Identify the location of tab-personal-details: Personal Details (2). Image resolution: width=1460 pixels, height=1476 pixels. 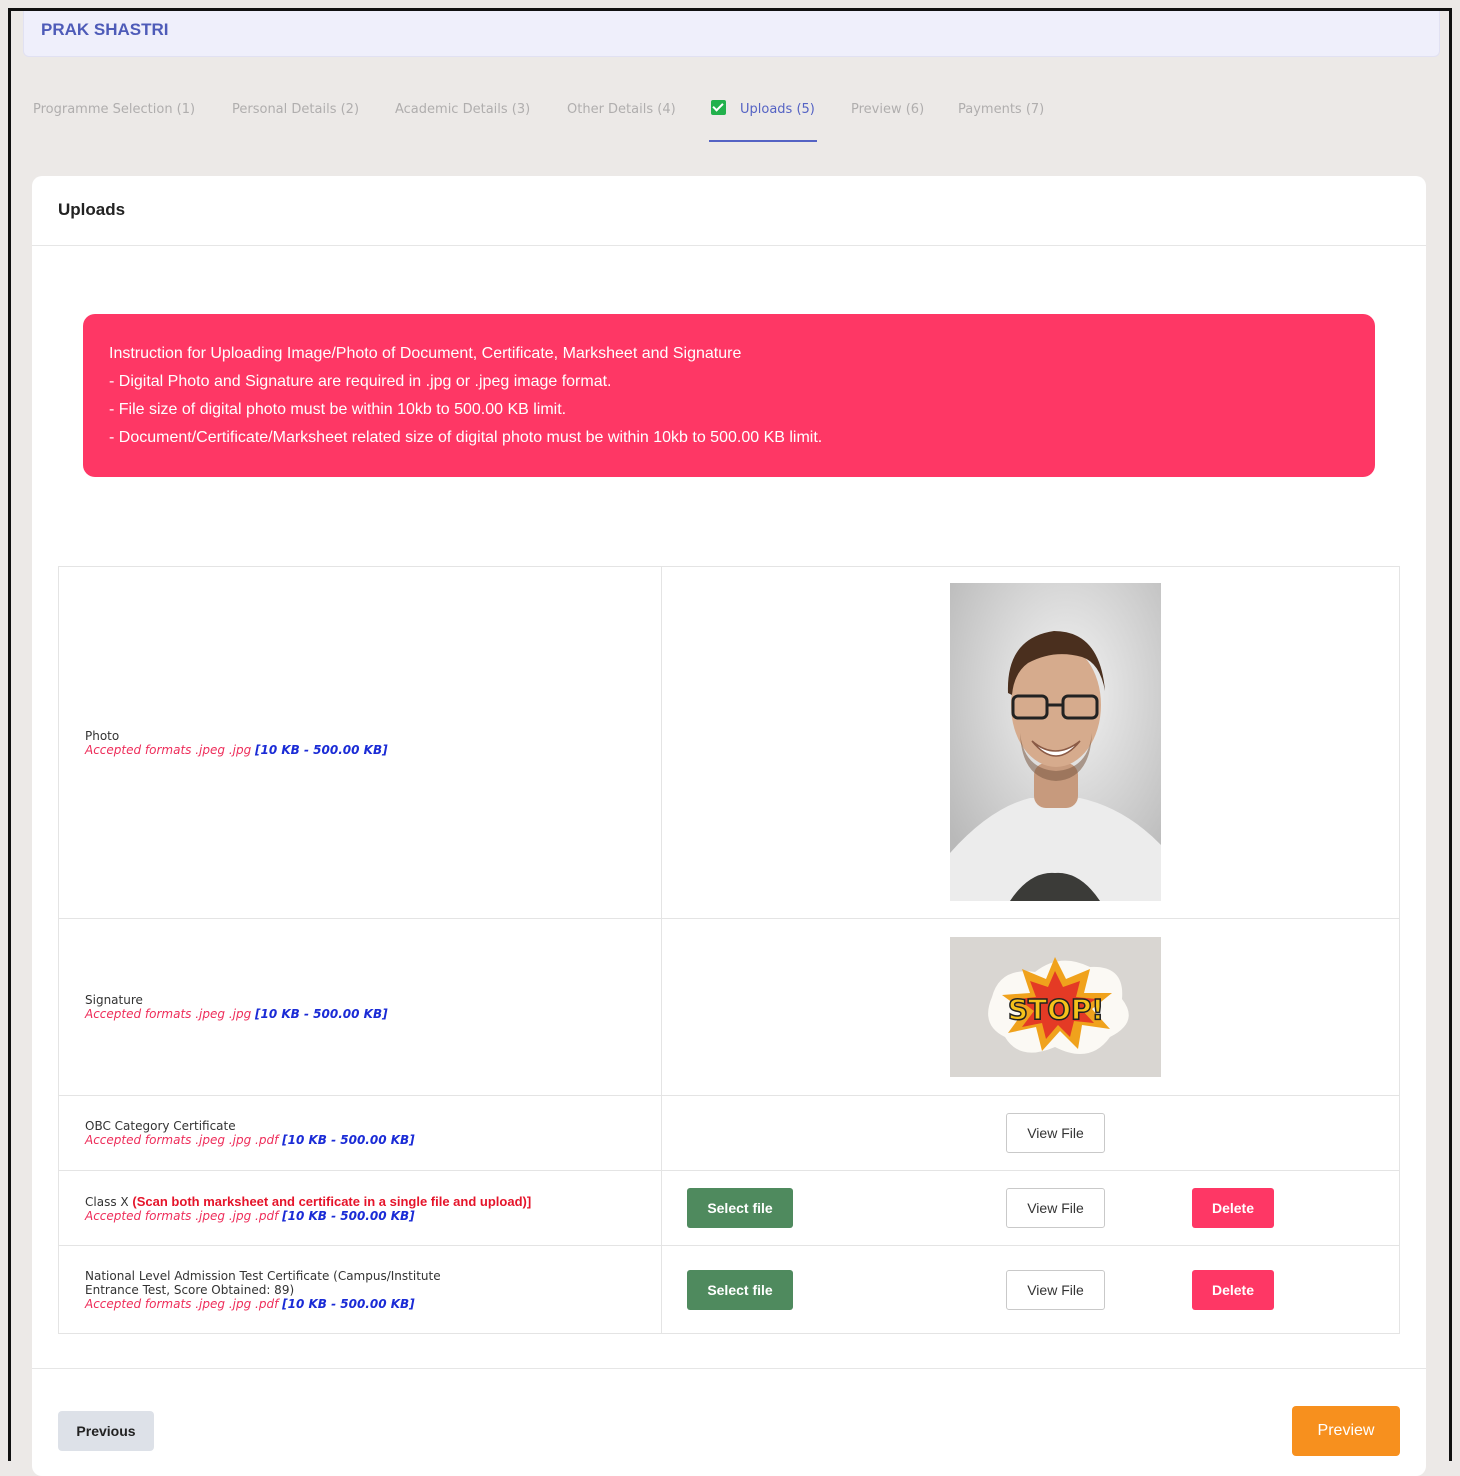
(295, 118).